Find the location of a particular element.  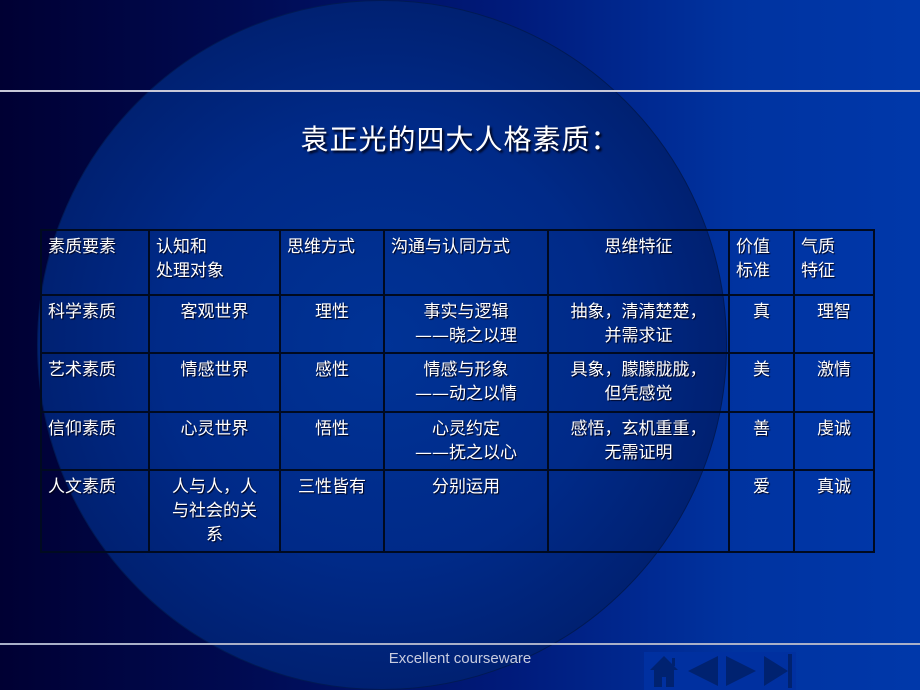

header-cell: 沟通与认同方式 is located at coordinates (466, 262).